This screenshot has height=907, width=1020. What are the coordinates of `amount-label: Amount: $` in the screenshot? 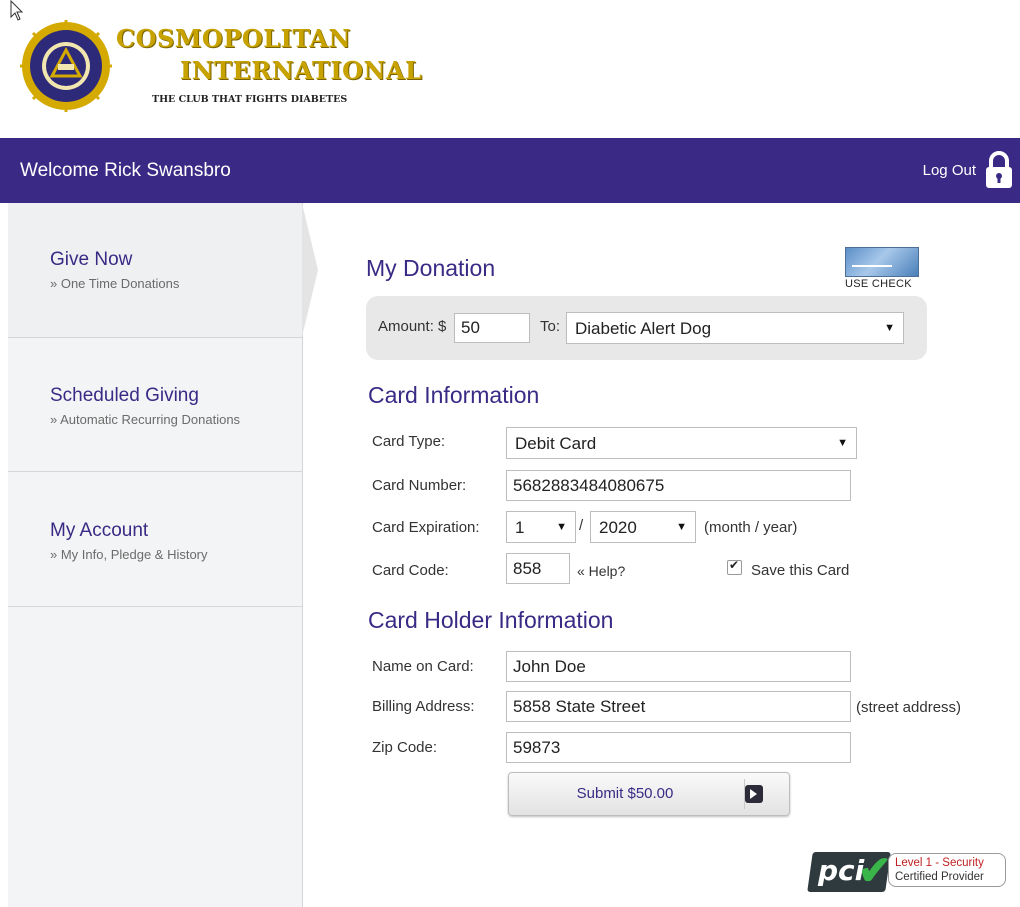 It's located at (412, 326).